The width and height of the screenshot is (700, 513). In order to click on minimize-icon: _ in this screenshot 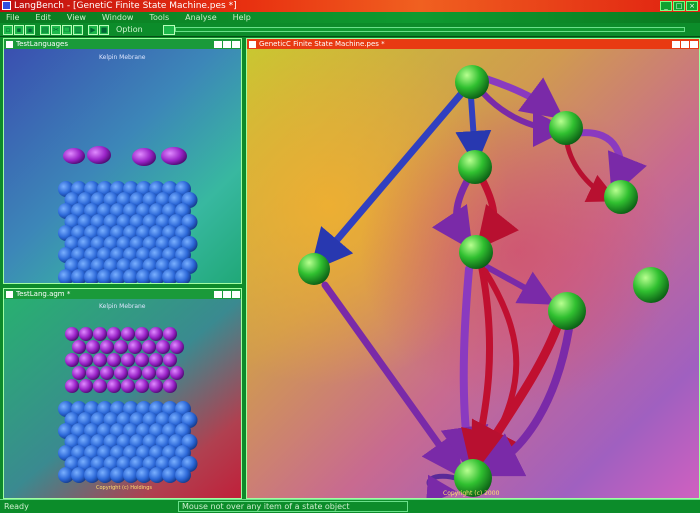, I will do `click(666, 6)`.